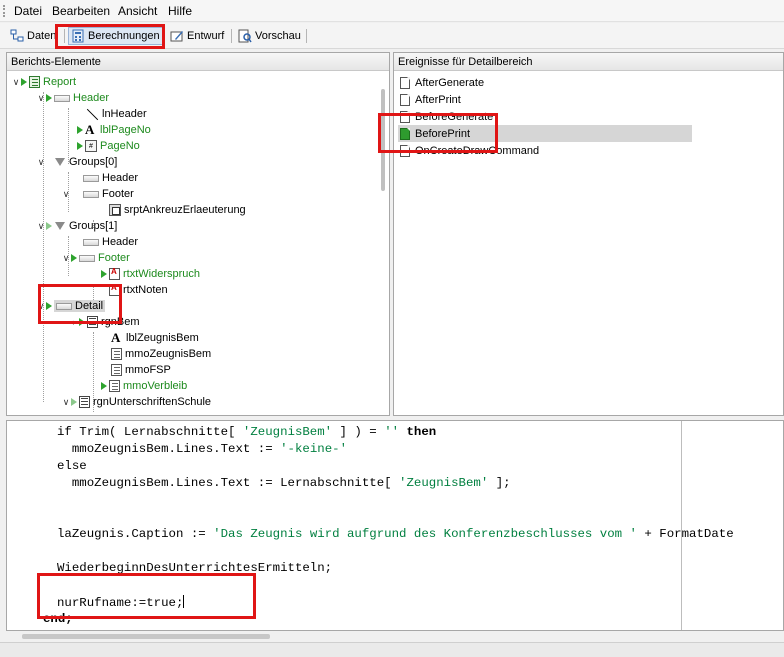 The width and height of the screenshot is (784, 657). What do you see at coordinates (392, 11) in the screenshot?
I see `menu-bar: Datei Bearbeiten Ansicht Hilfe` at bounding box center [392, 11].